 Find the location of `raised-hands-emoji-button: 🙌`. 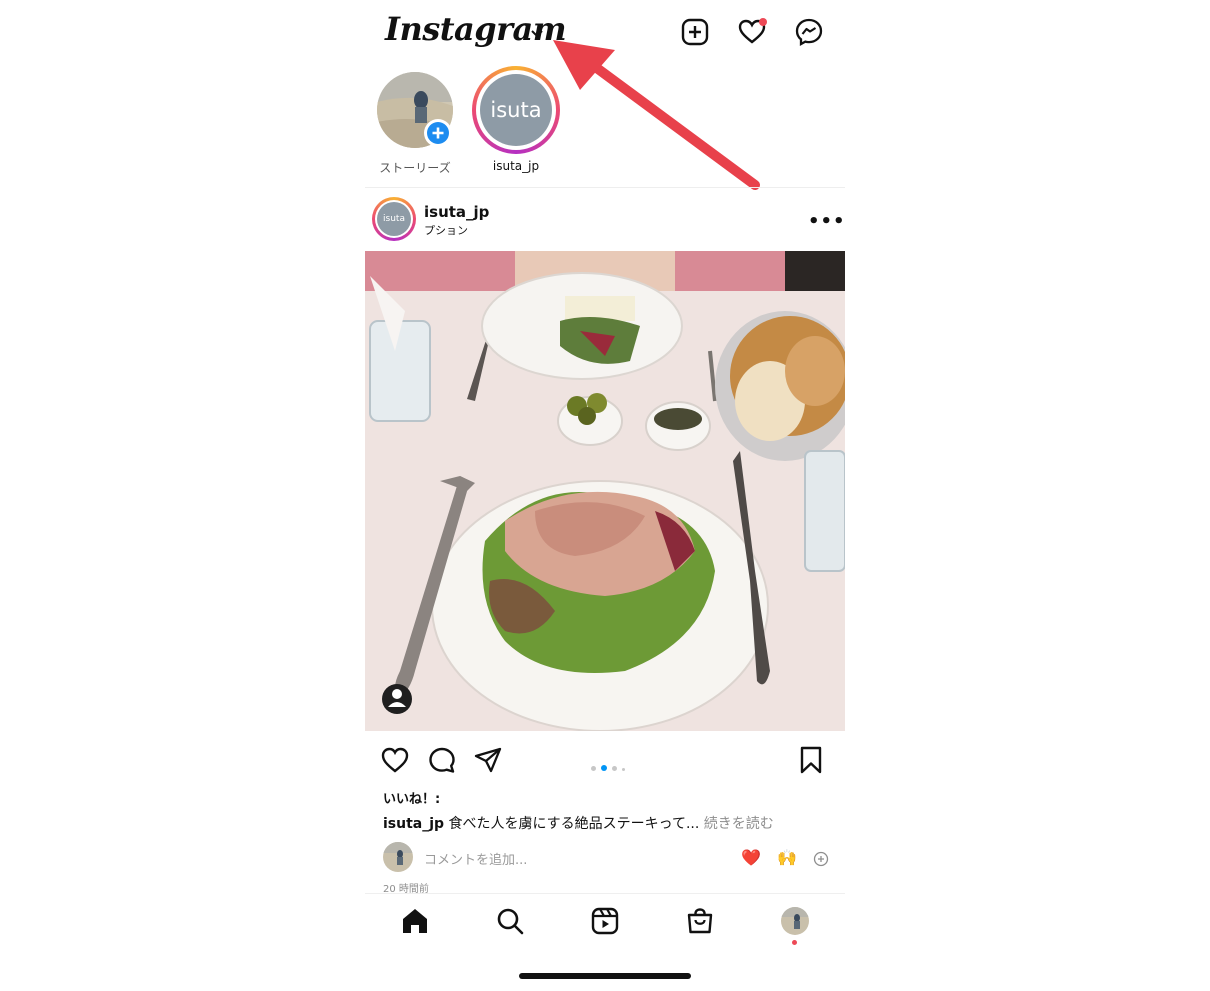

raised-hands-emoji-button: 🙌 is located at coordinates (787, 857).